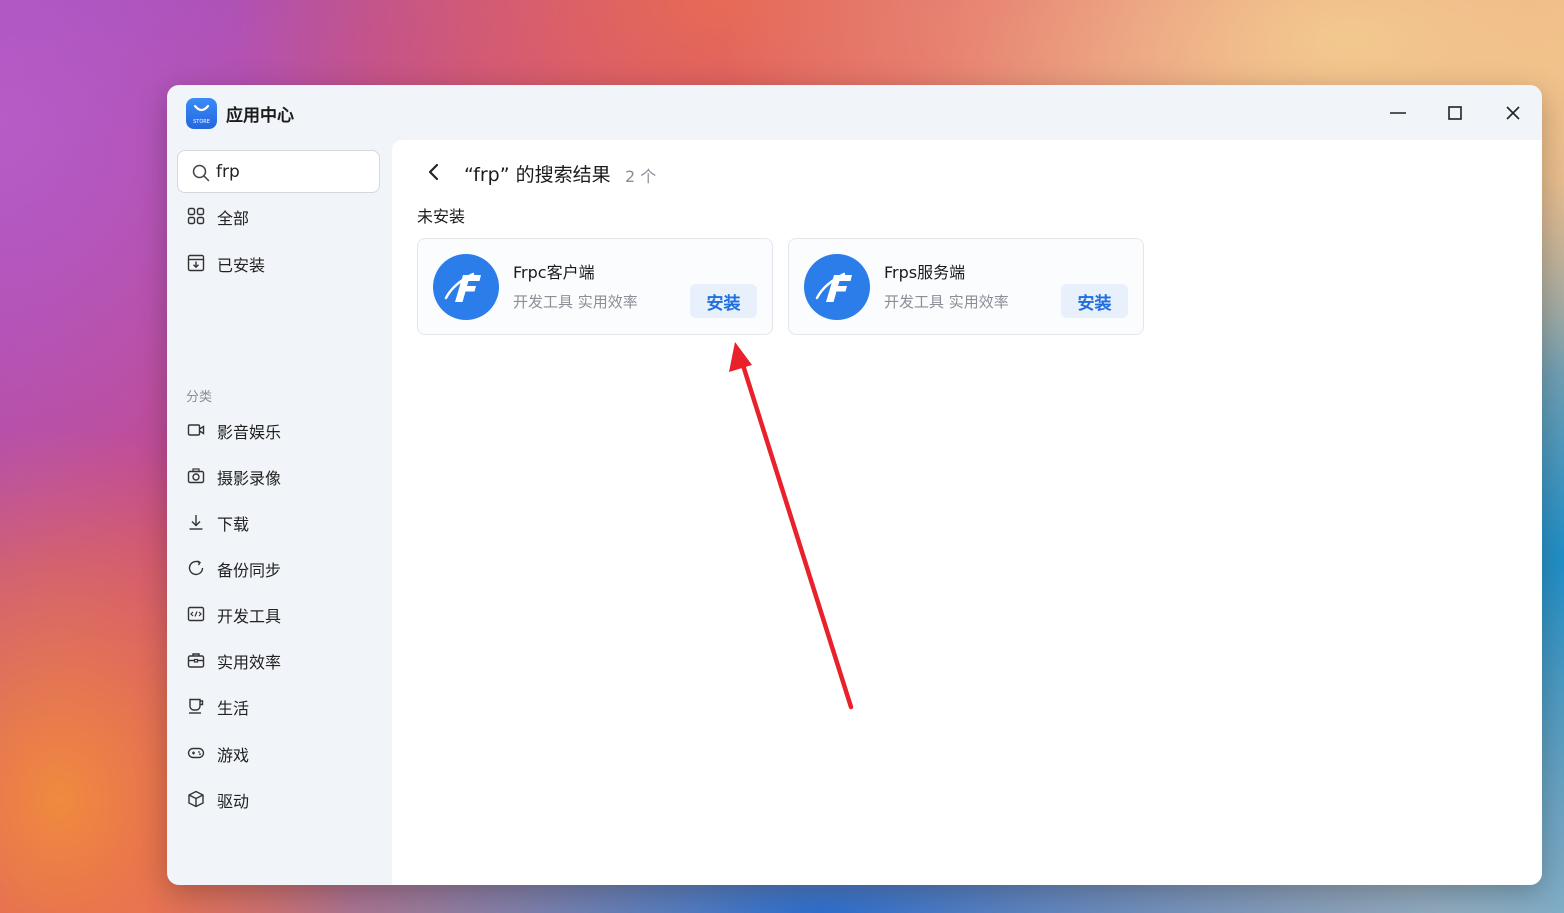 Image resolution: width=1564 pixels, height=913 pixels. I want to click on sidebar-item-label: 下载, so click(233, 524).